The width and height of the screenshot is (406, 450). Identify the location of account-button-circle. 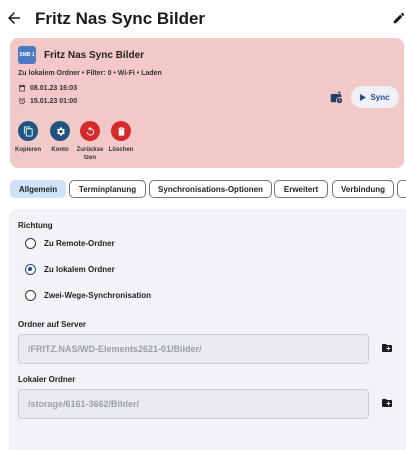
(60, 131).